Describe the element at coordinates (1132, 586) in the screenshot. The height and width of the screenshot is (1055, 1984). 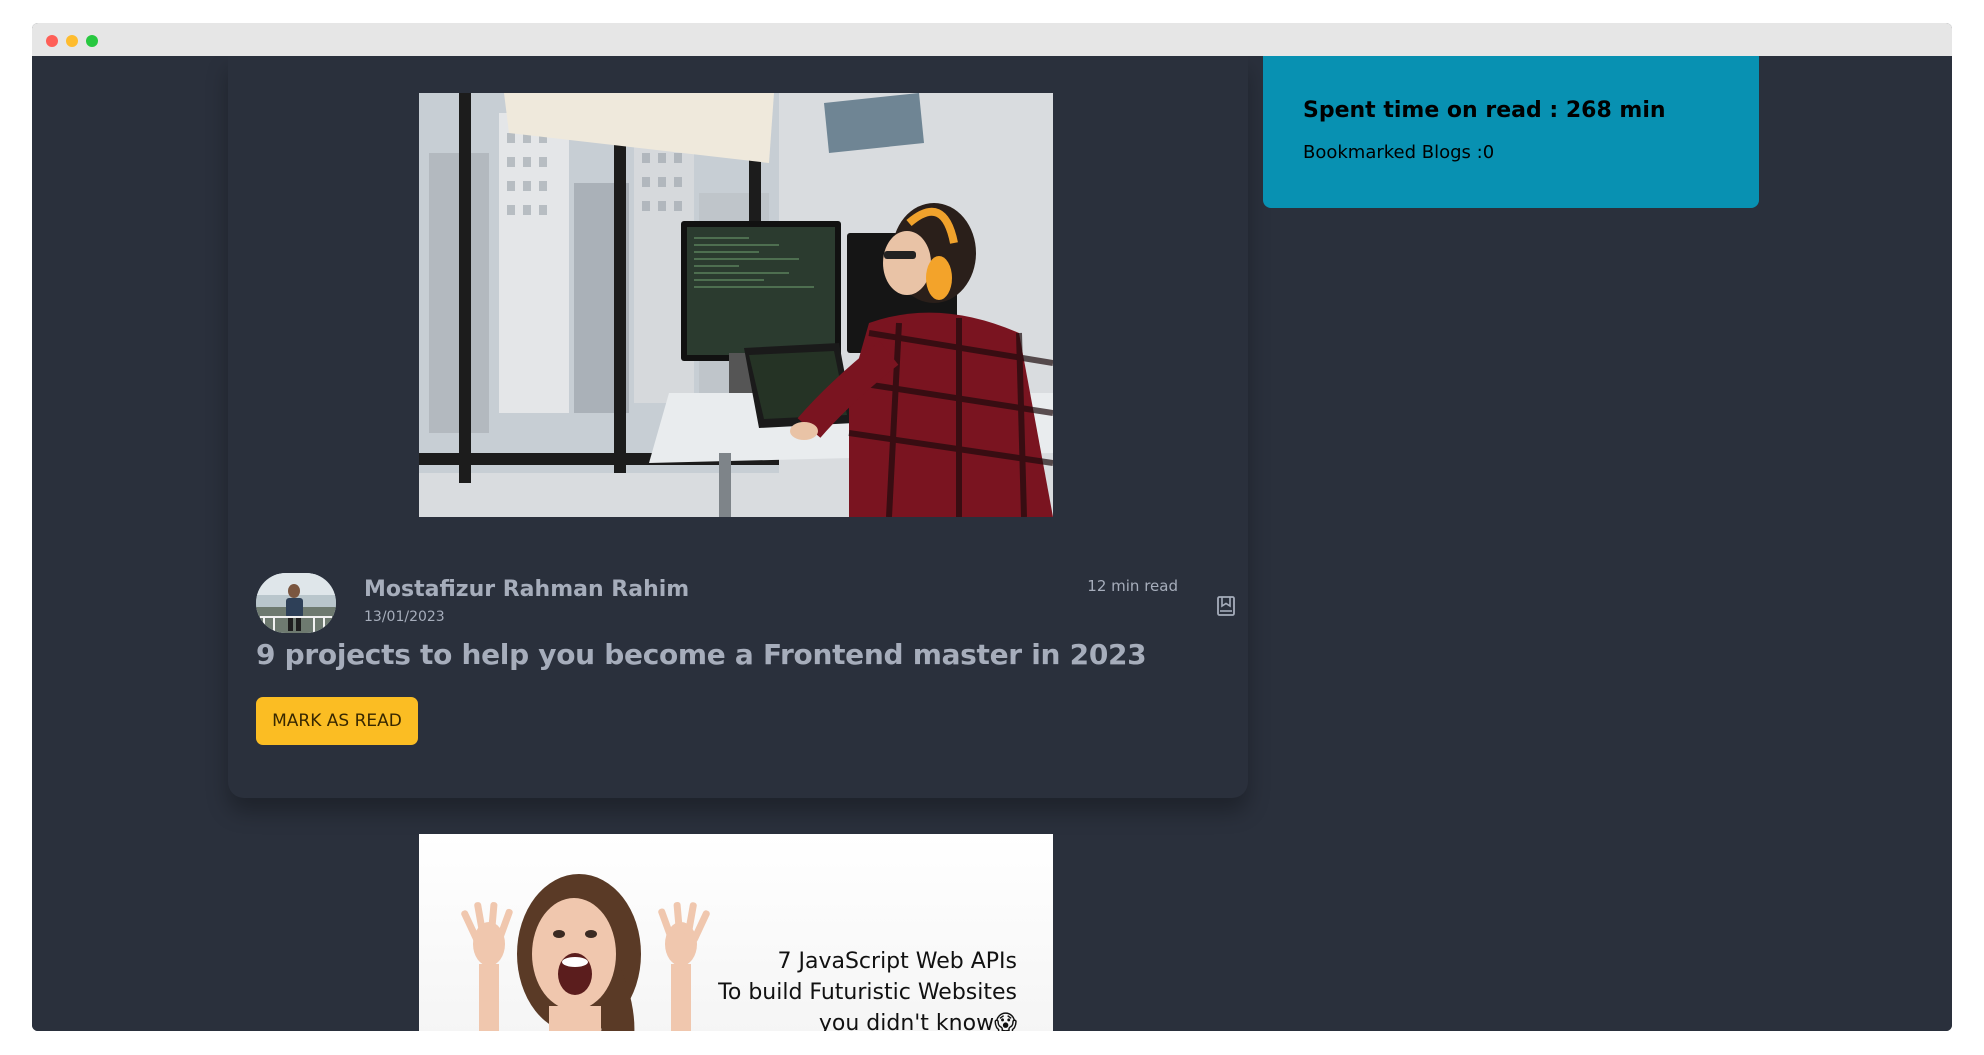
I see `read-time: 12 min read` at that location.